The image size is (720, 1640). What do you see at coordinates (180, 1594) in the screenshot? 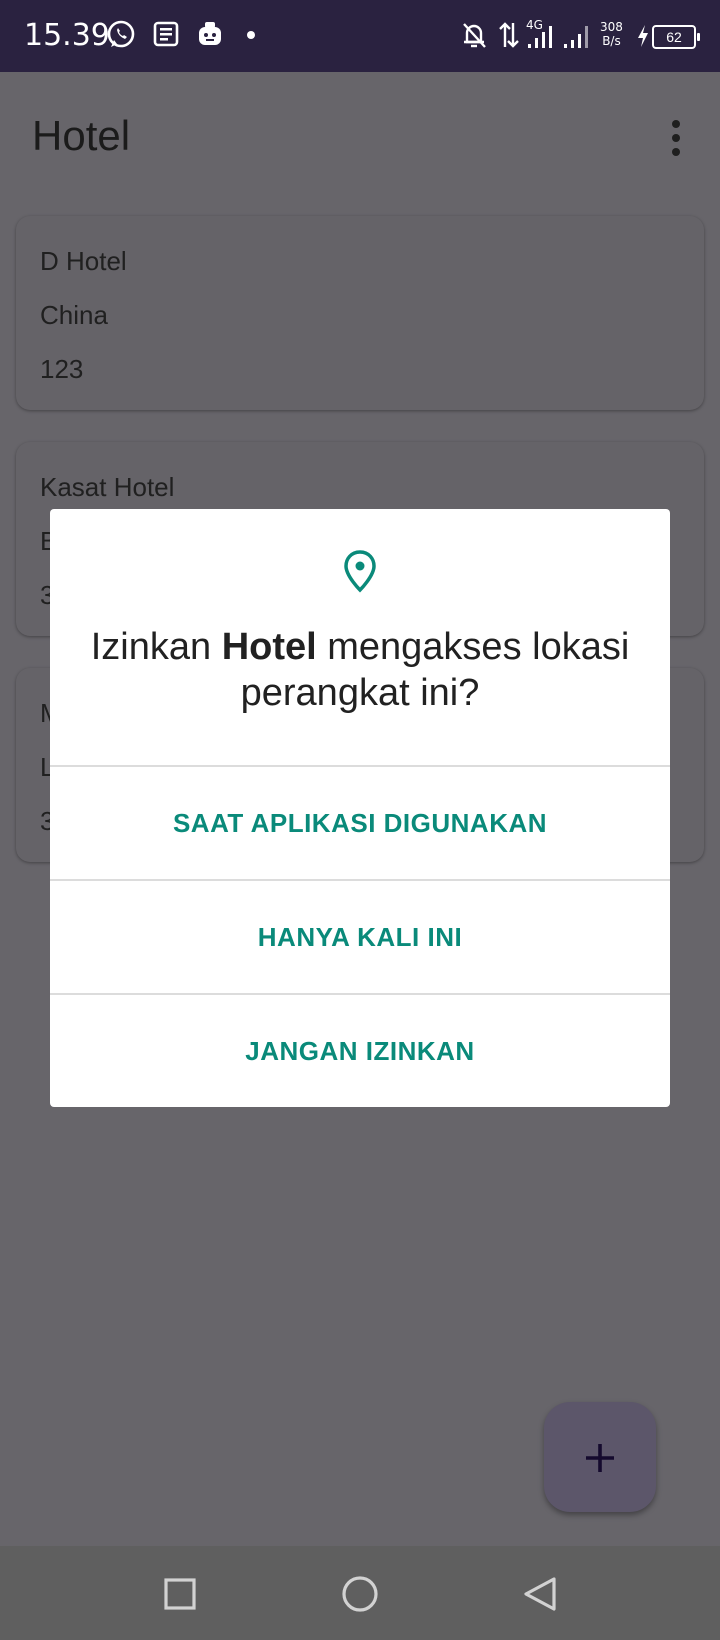
I see `recents-square-icon` at bounding box center [180, 1594].